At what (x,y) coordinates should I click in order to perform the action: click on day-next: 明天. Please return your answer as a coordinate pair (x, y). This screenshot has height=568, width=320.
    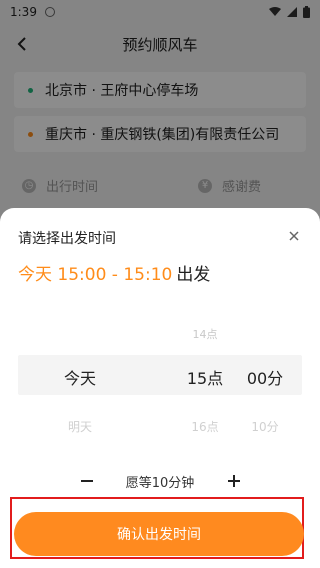
    Looking at the image, I should click on (80, 426).